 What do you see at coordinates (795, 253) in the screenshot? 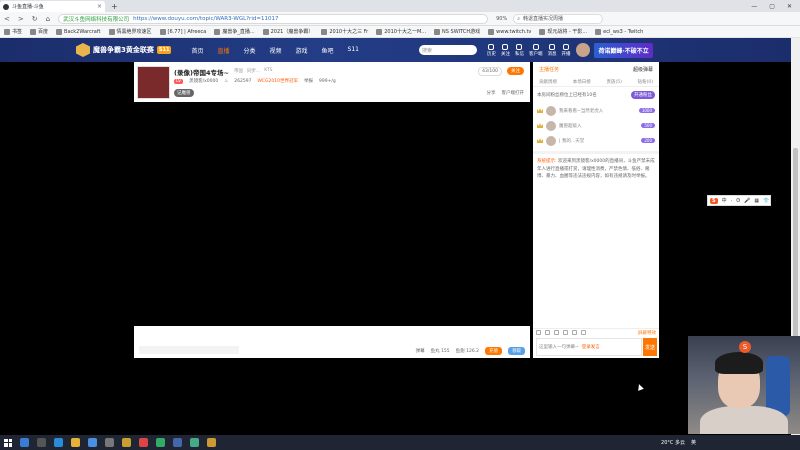
I see `scrollbar-thumb` at bounding box center [795, 253].